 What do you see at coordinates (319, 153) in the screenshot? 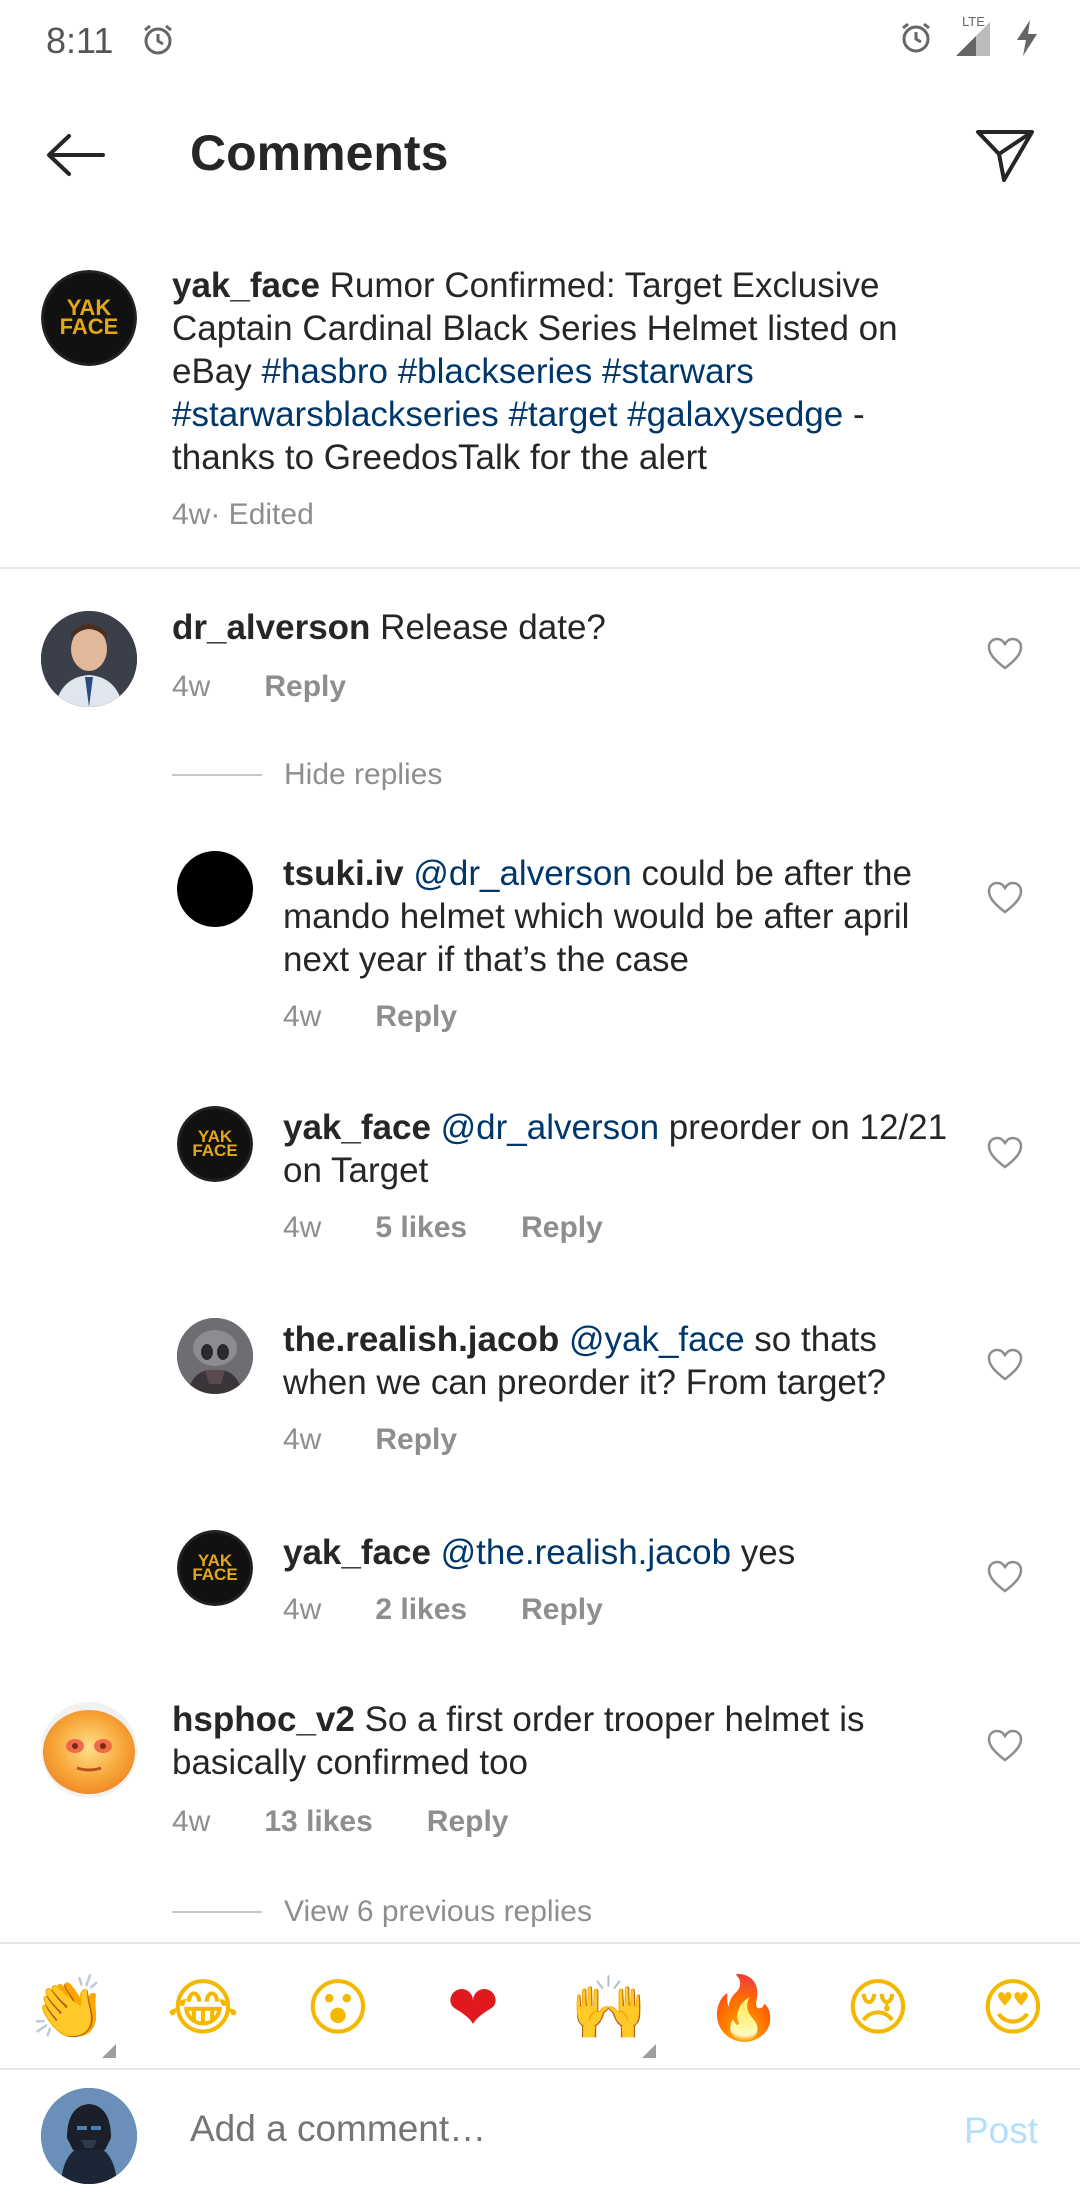
I see `page-title: Comments` at bounding box center [319, 153].